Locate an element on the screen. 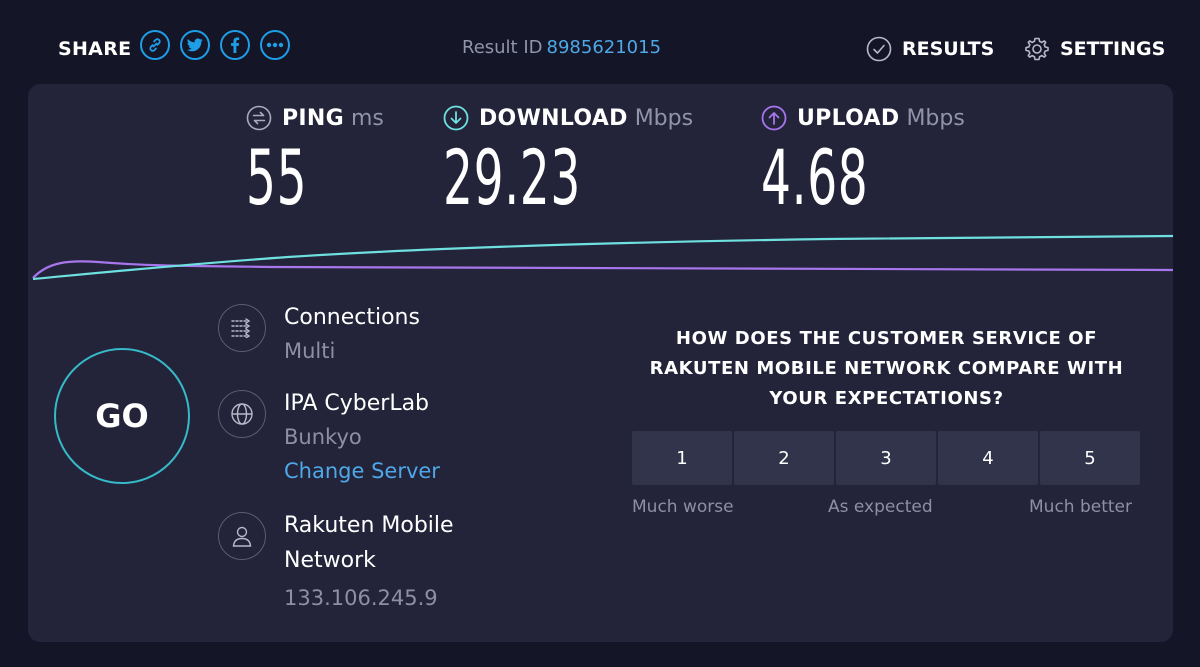 The image size is (1200, 667). upload-unit: Mbps is located at coordinates (935, 118).